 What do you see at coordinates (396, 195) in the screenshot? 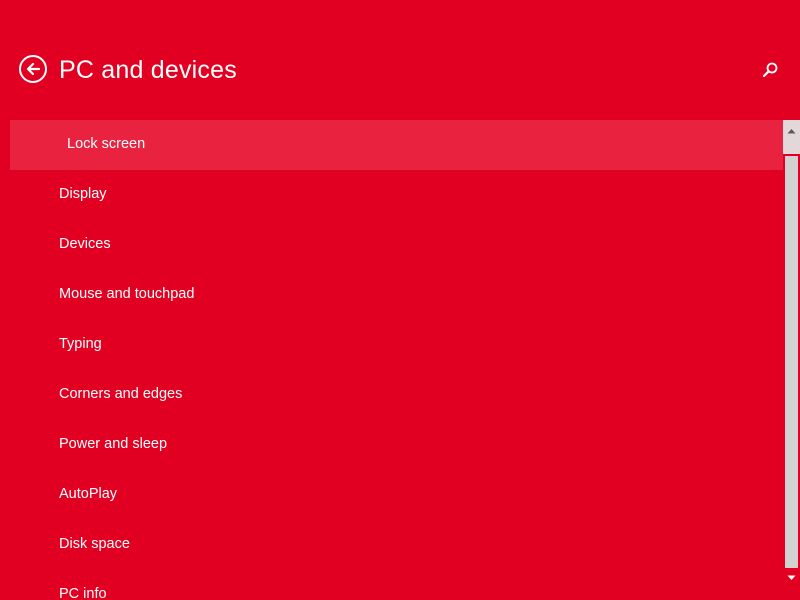
I see `nav-item-display: Display` at bounding box center [396, 195].